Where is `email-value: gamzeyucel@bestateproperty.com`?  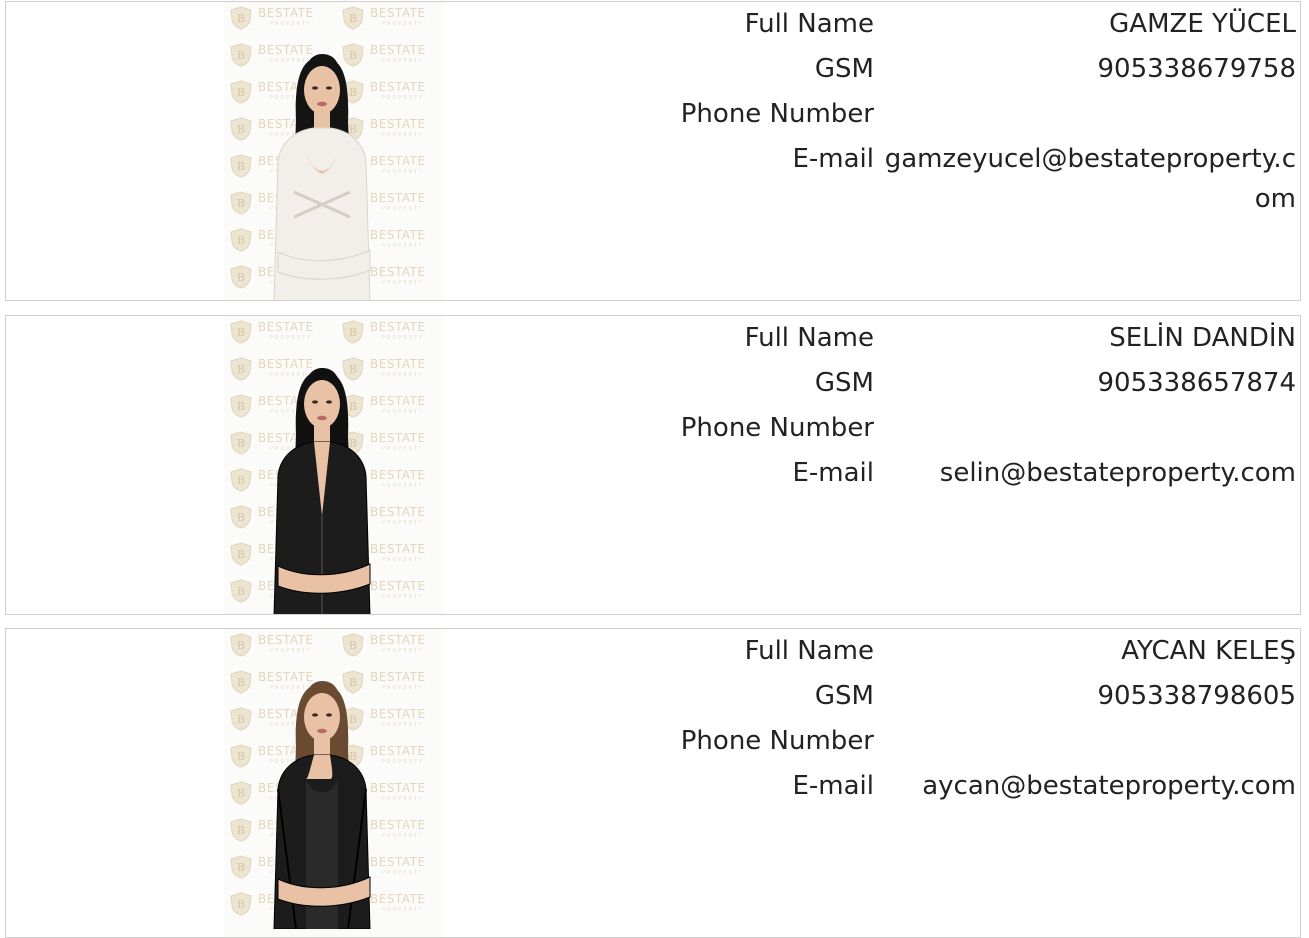 email-value: gamzeyucel@bestateproperty.com is located at coordinates (1085, 178).